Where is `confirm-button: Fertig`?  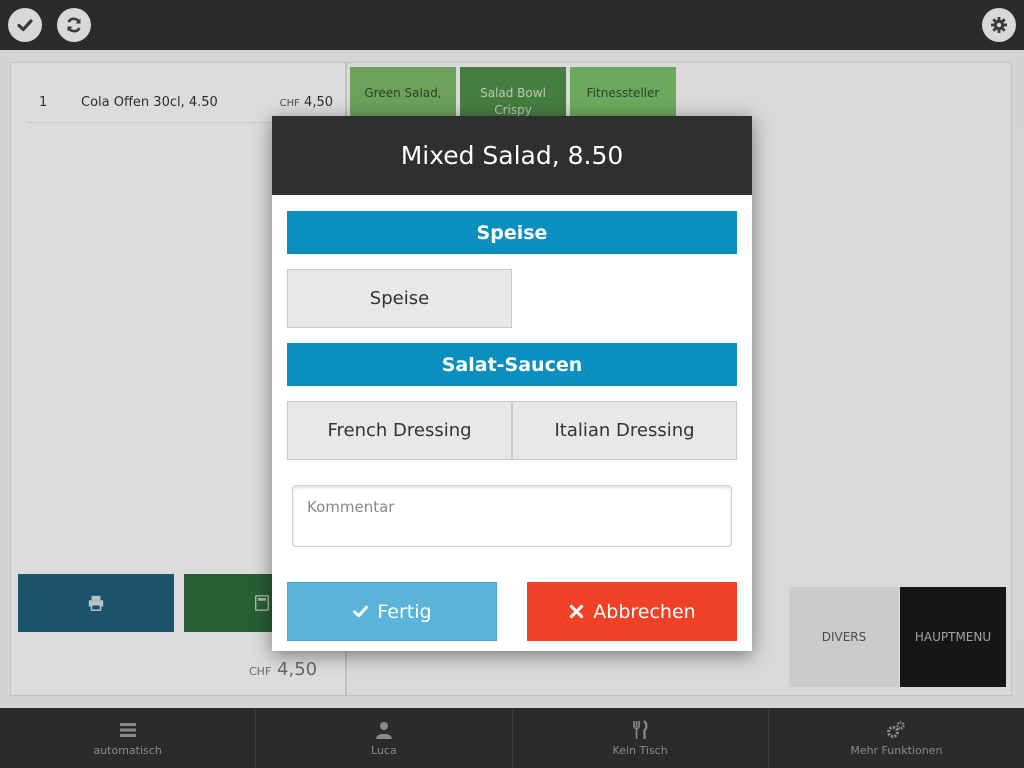
confirm-button: Fertig is located at coordinates (392, 611).